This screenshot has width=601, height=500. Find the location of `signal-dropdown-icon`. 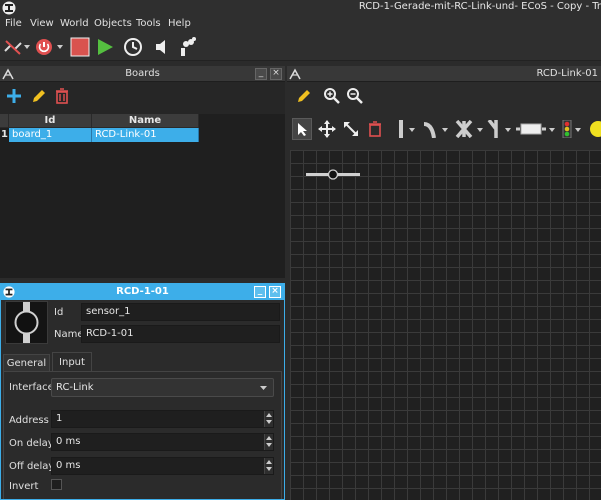

signal-dropdown-icon is located at coordinates (578, 130).